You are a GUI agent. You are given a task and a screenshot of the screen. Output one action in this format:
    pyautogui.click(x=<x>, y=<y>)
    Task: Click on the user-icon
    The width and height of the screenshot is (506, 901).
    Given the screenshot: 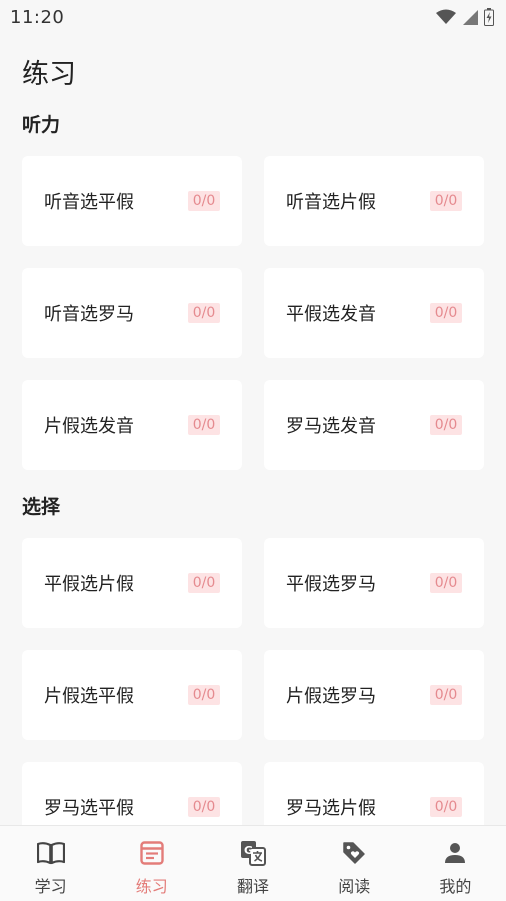 What is the action you would take?
    pyautogui.click(x=455, y=853)
    